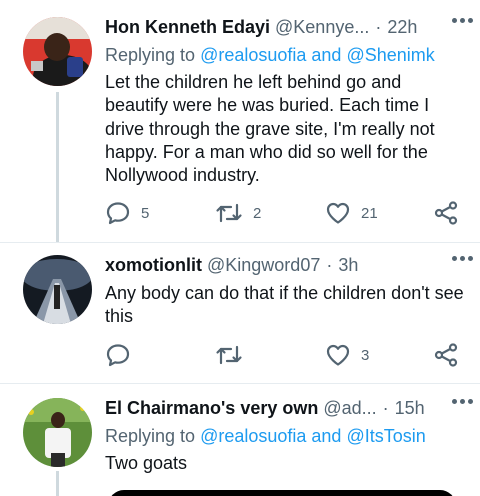 This screenshot has width=480, height=496. What do you see at coordinates (283, 213) in the screenshot?
I see `action-bar: 5 2 21` at bounding box center [283, 213].